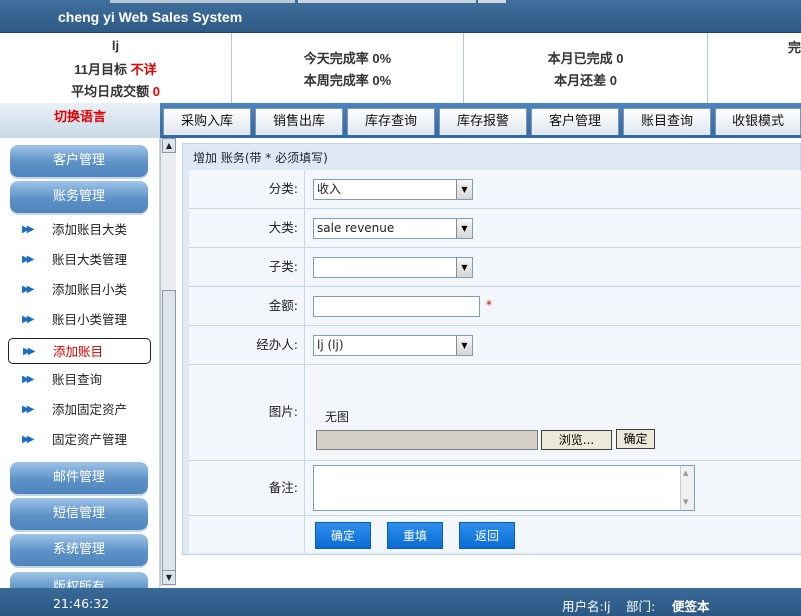  Describe the element at coordinates (586, 606) in the screenshot. I see `username-label: 用户名:lj` at that location.